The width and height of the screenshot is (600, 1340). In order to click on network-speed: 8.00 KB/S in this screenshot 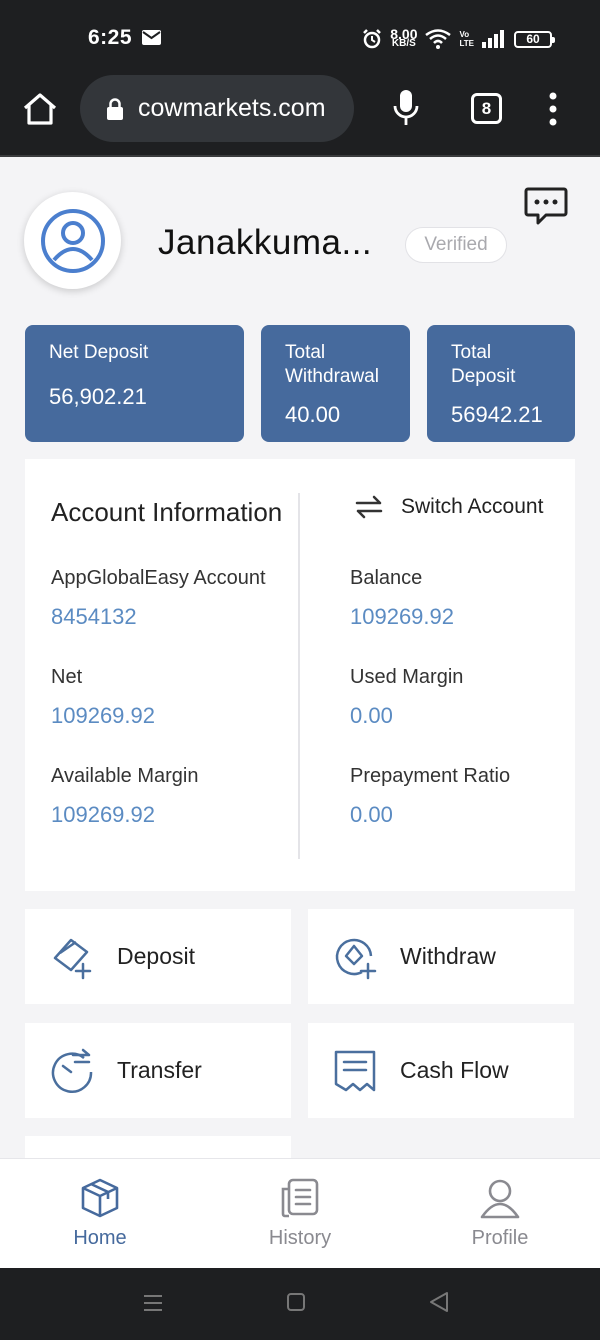, I will do `click(404, 37)`.